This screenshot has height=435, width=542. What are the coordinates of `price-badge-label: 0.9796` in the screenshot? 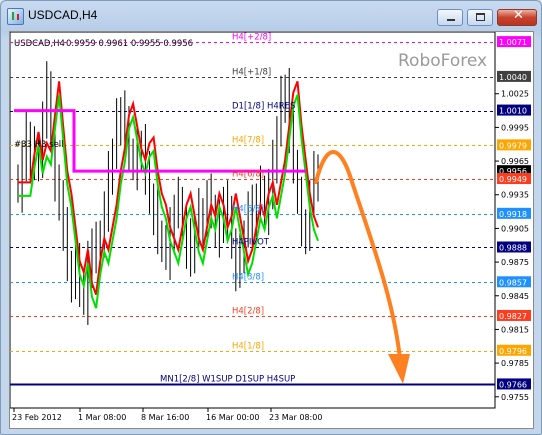 It's located at (513, 351).